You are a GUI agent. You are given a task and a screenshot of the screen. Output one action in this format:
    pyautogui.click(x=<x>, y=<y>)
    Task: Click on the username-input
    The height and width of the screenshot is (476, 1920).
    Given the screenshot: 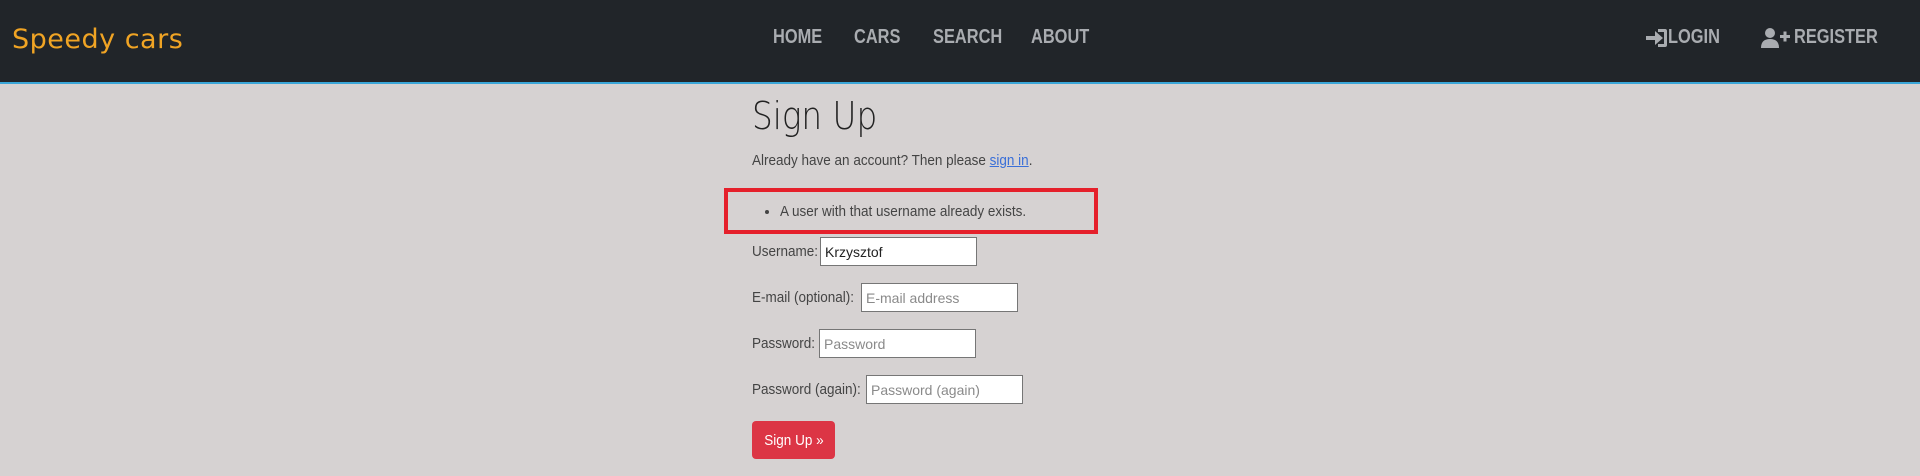 What is the action you would take?
    pyautogui.click(x=898, y=251)
    